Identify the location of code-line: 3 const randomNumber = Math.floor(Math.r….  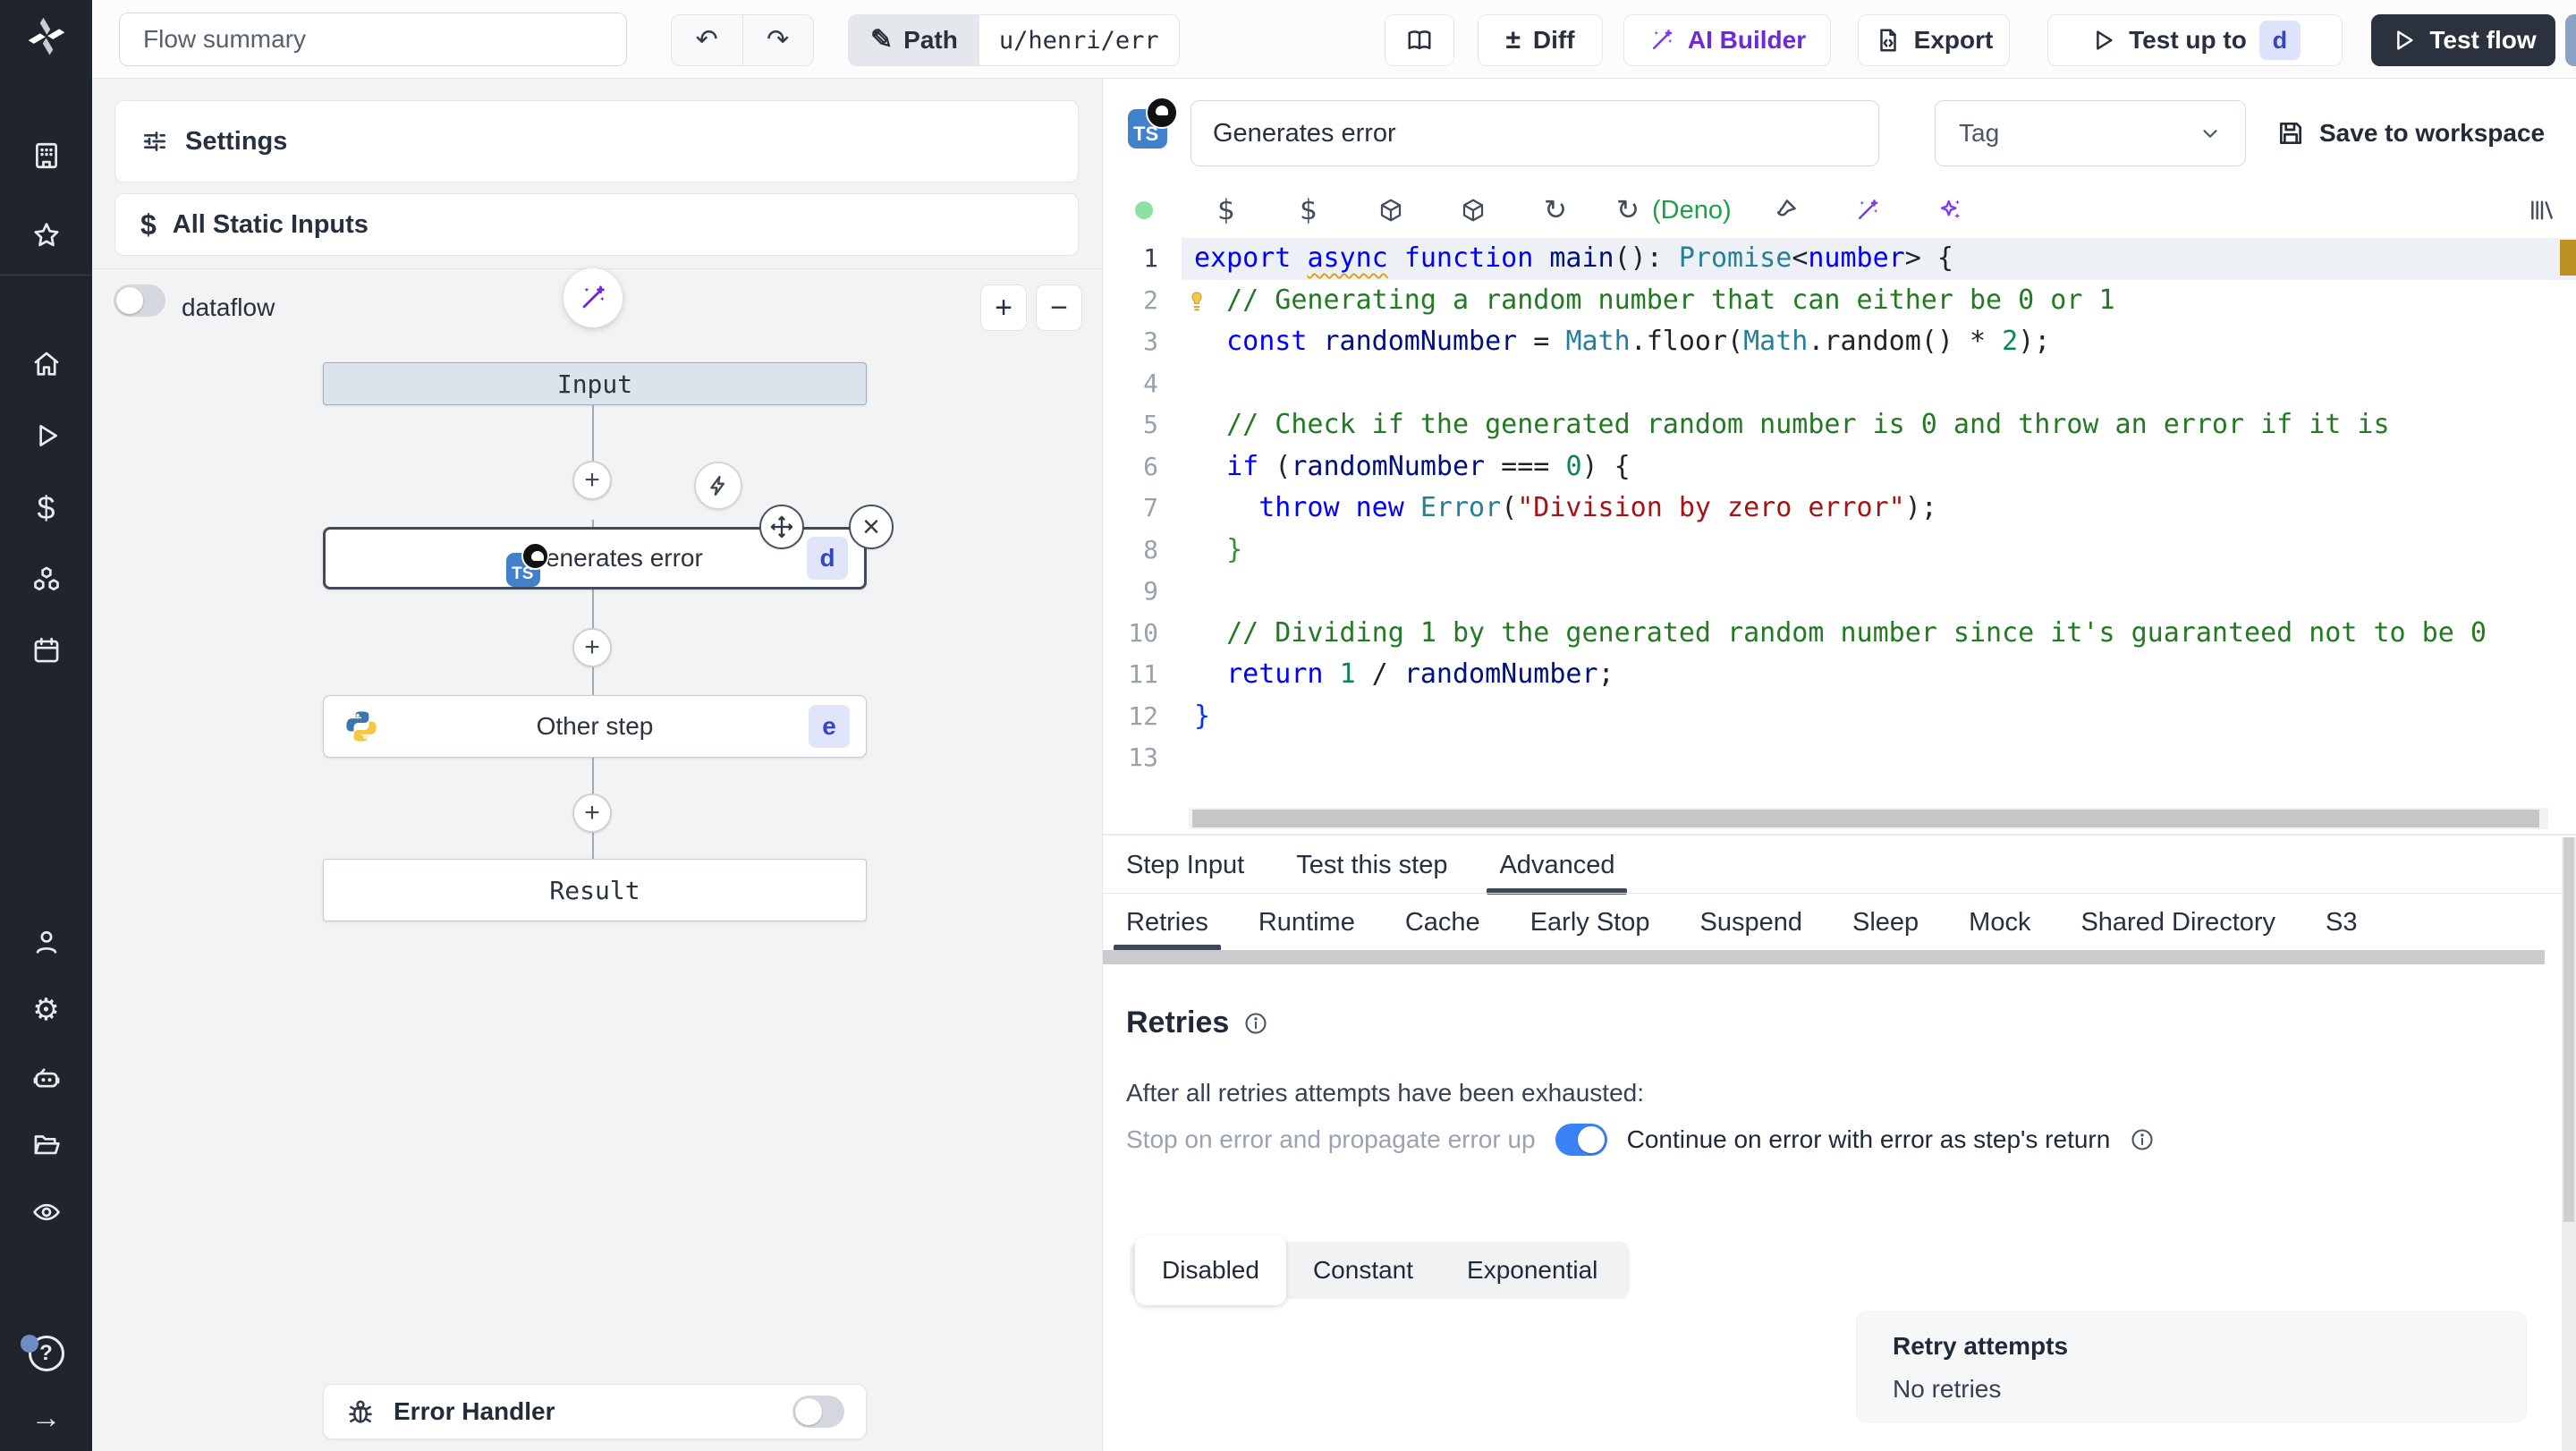
(1839, 342).